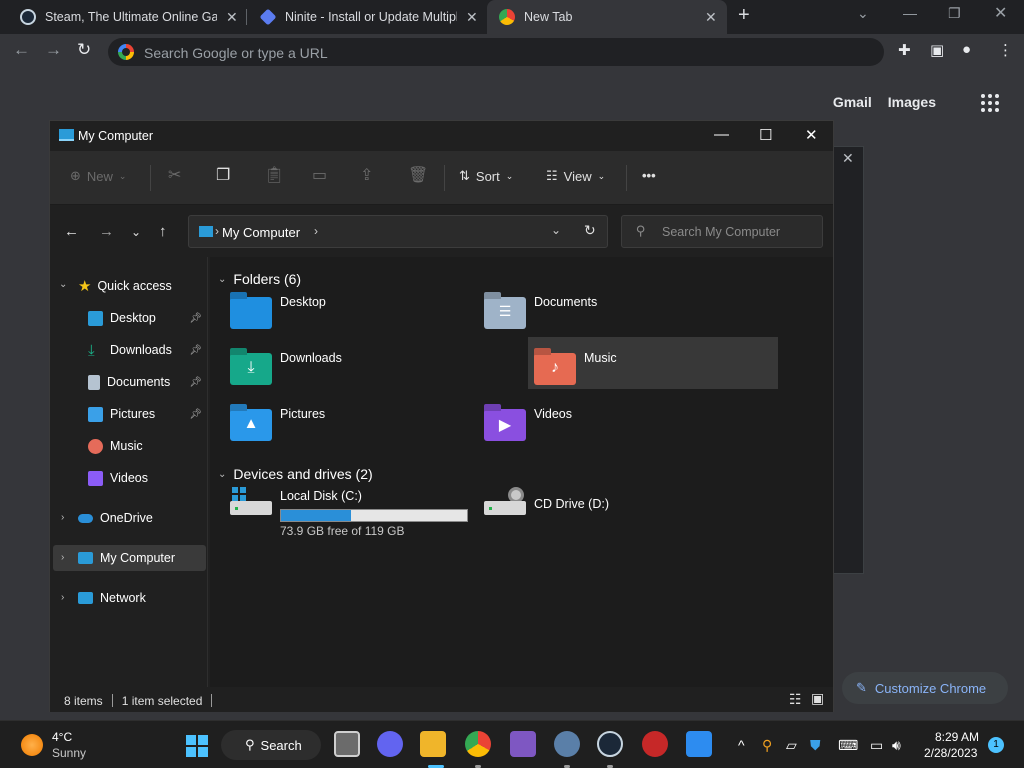 The image size is (1024, 768). What do you see at coordinates (876, 745) in the screenshot?
I see `network-tray-icon: ▭` at bounding box center [876, 745].